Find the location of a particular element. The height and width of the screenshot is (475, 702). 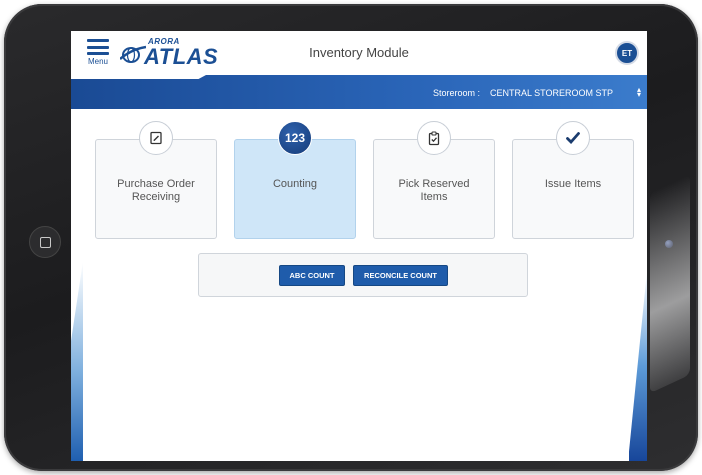

tile-pick-reserved-items: Pick Reserved Items is located at coordinates (434, 180).